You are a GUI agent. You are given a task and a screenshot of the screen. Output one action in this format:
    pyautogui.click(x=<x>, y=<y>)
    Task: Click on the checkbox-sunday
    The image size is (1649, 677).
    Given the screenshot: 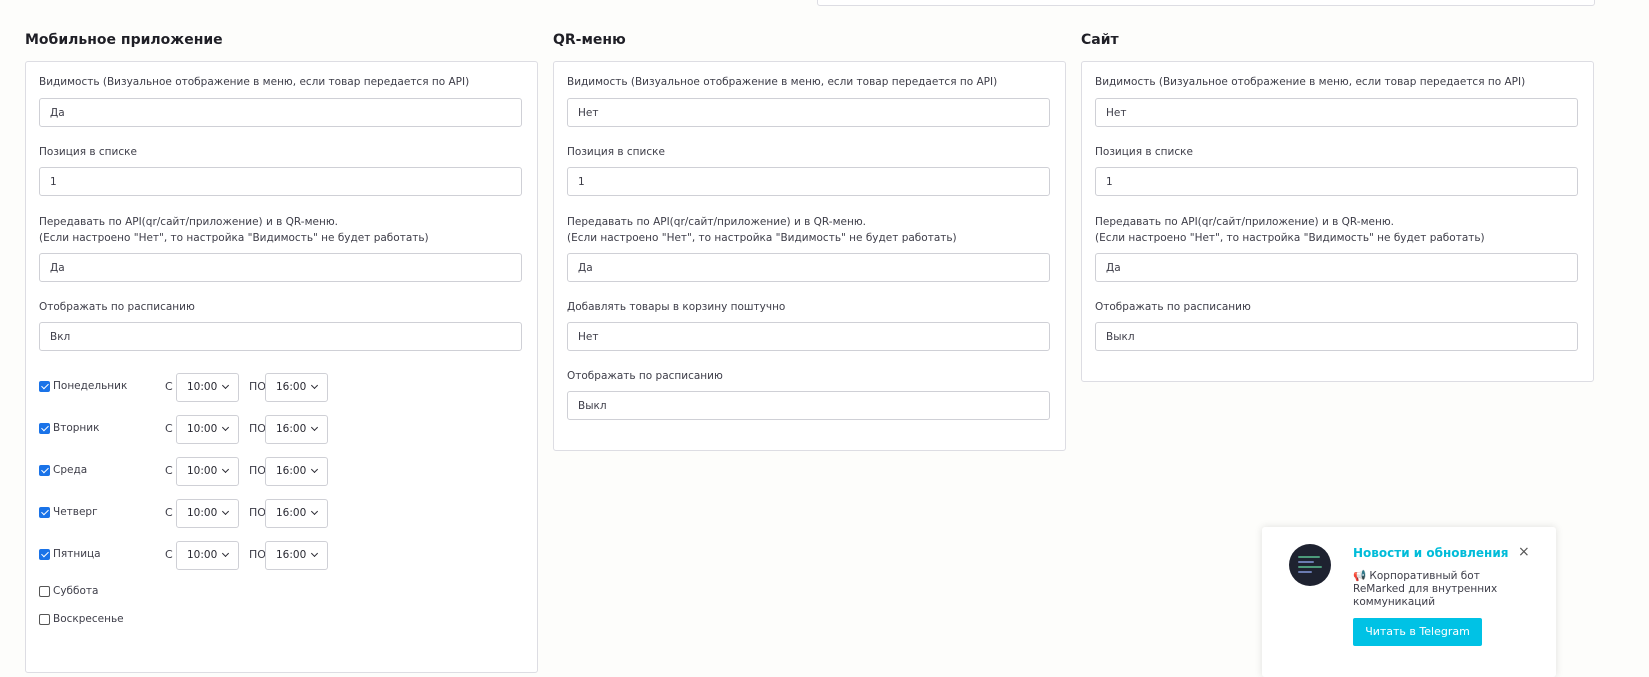 What is the action you would take?
    pyautogui.click(x=44, y=619)
    